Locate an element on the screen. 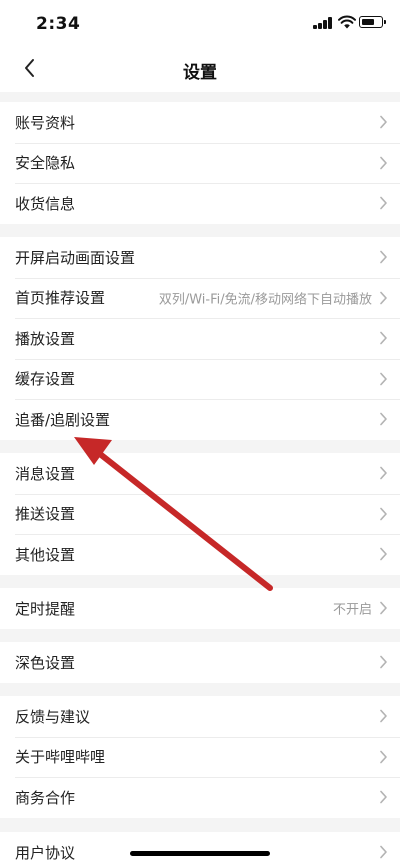  settings-row-follow-series: 追番/追剧设置 is located at coordinates (200, 419).